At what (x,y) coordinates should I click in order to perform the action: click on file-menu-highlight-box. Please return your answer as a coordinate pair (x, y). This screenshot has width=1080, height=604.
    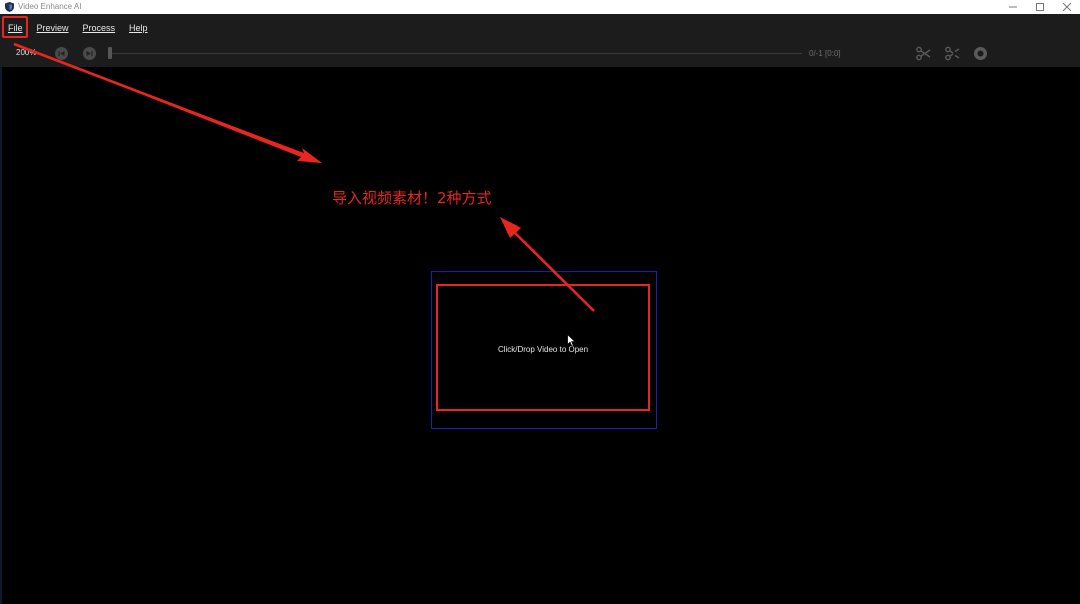
    Looking at the image, I should click on (15, 27).